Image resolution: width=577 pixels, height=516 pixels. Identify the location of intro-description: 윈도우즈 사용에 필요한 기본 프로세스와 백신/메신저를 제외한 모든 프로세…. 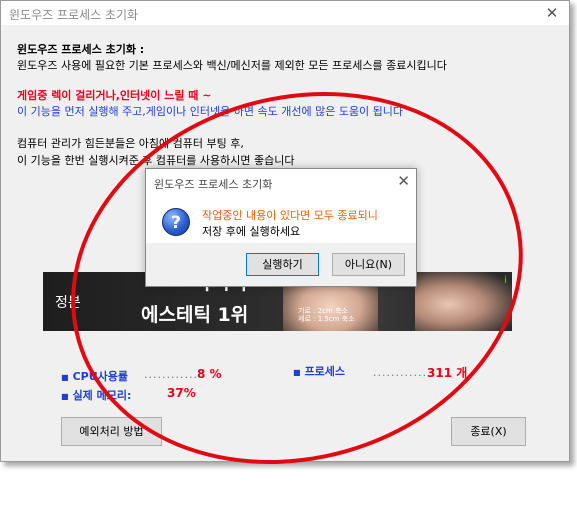
(232, 65).